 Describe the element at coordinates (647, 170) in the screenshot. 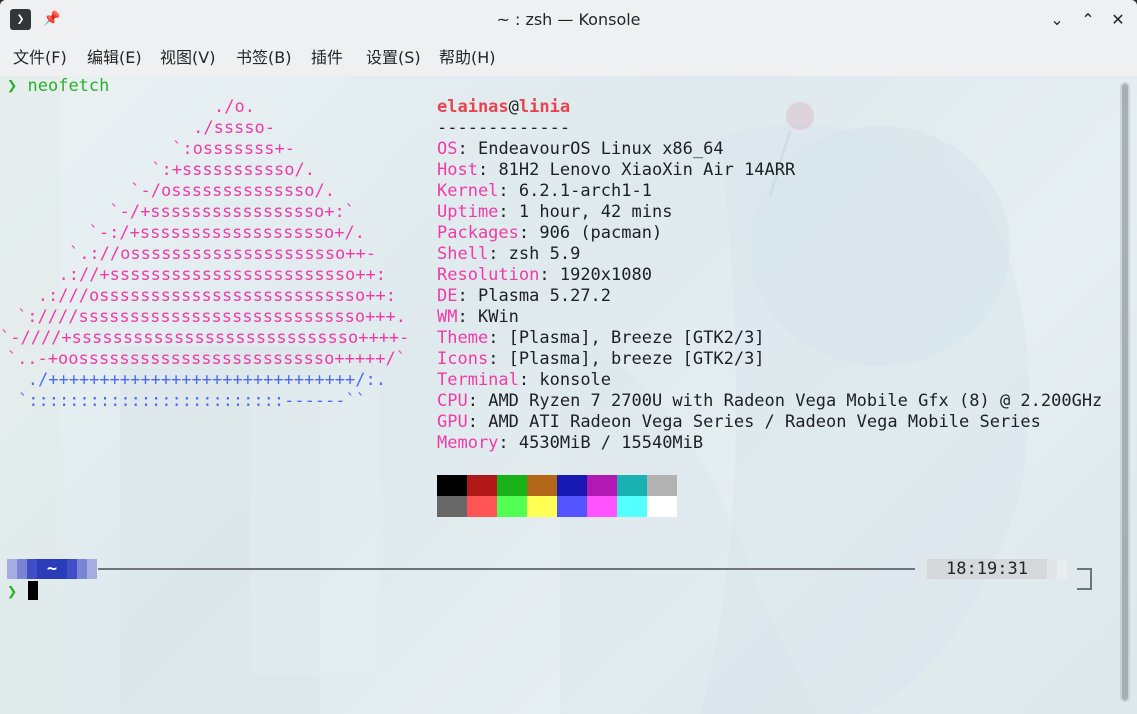

I see `info-value: 81H2 Lenovo XiaoXin Air 14ARR` at that location.